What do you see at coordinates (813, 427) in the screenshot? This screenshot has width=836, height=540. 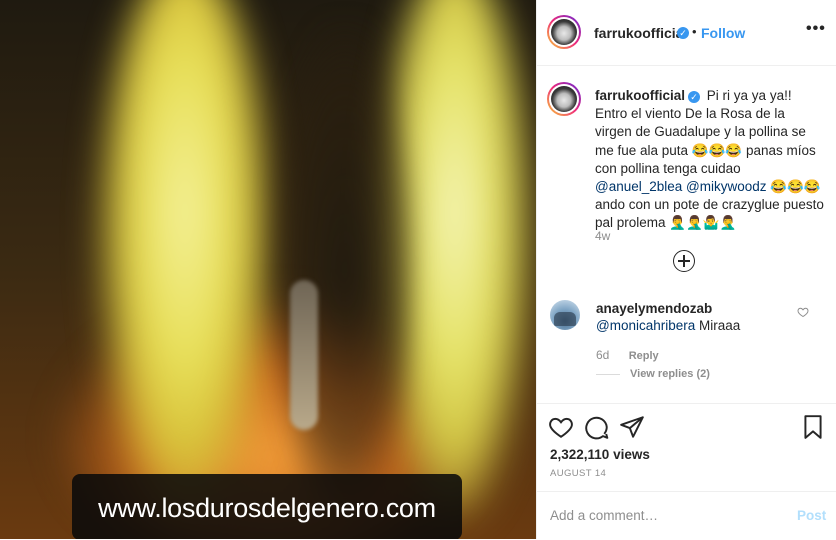 I see `save-bookmark-icon` at bounding box center [813, 427].